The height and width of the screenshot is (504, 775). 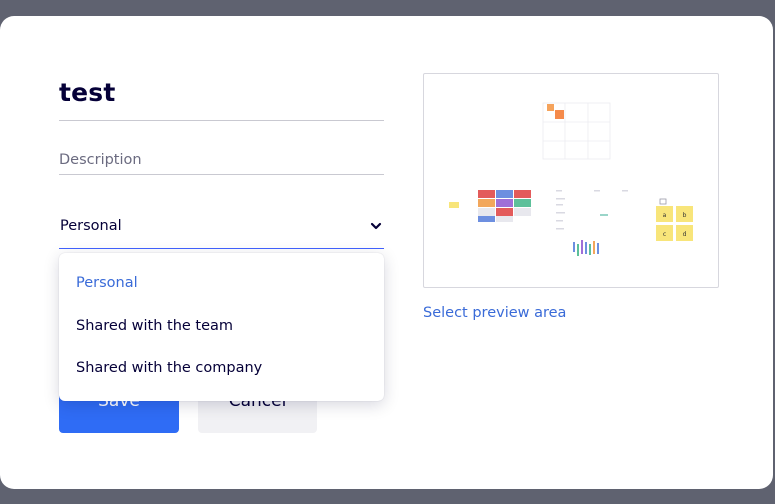 I want to click on board-preview-thumbnail: a b c d, so click(x=571, y=179).